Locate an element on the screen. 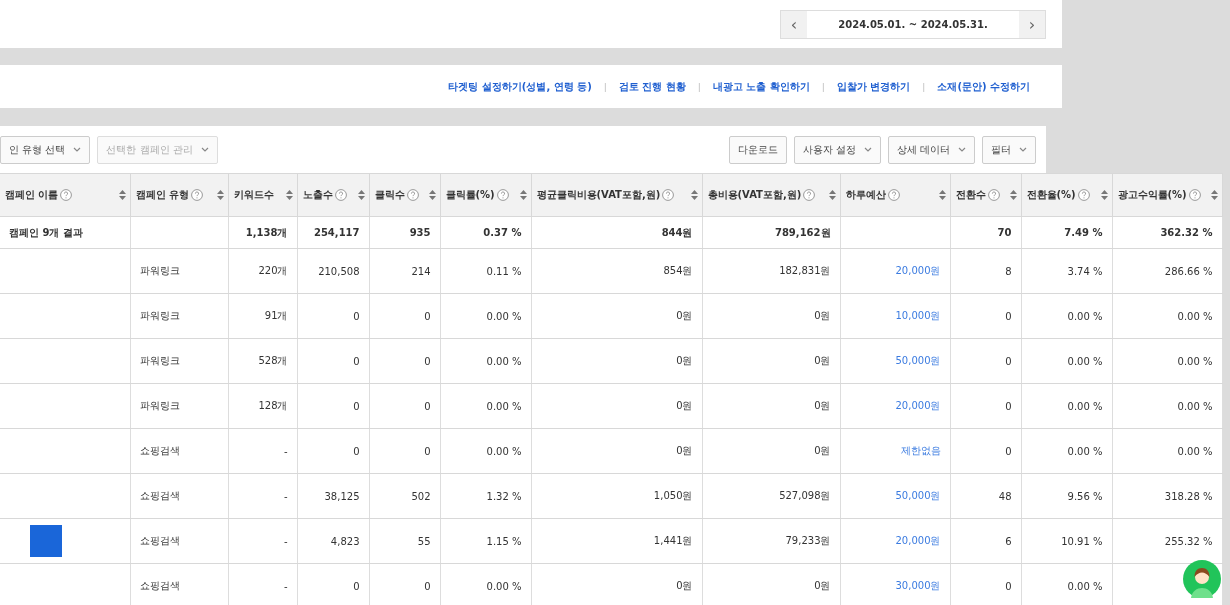 The width and height of the screenshot is (1230, 605). table-cell: 502 is located at coordinates (404, 496).